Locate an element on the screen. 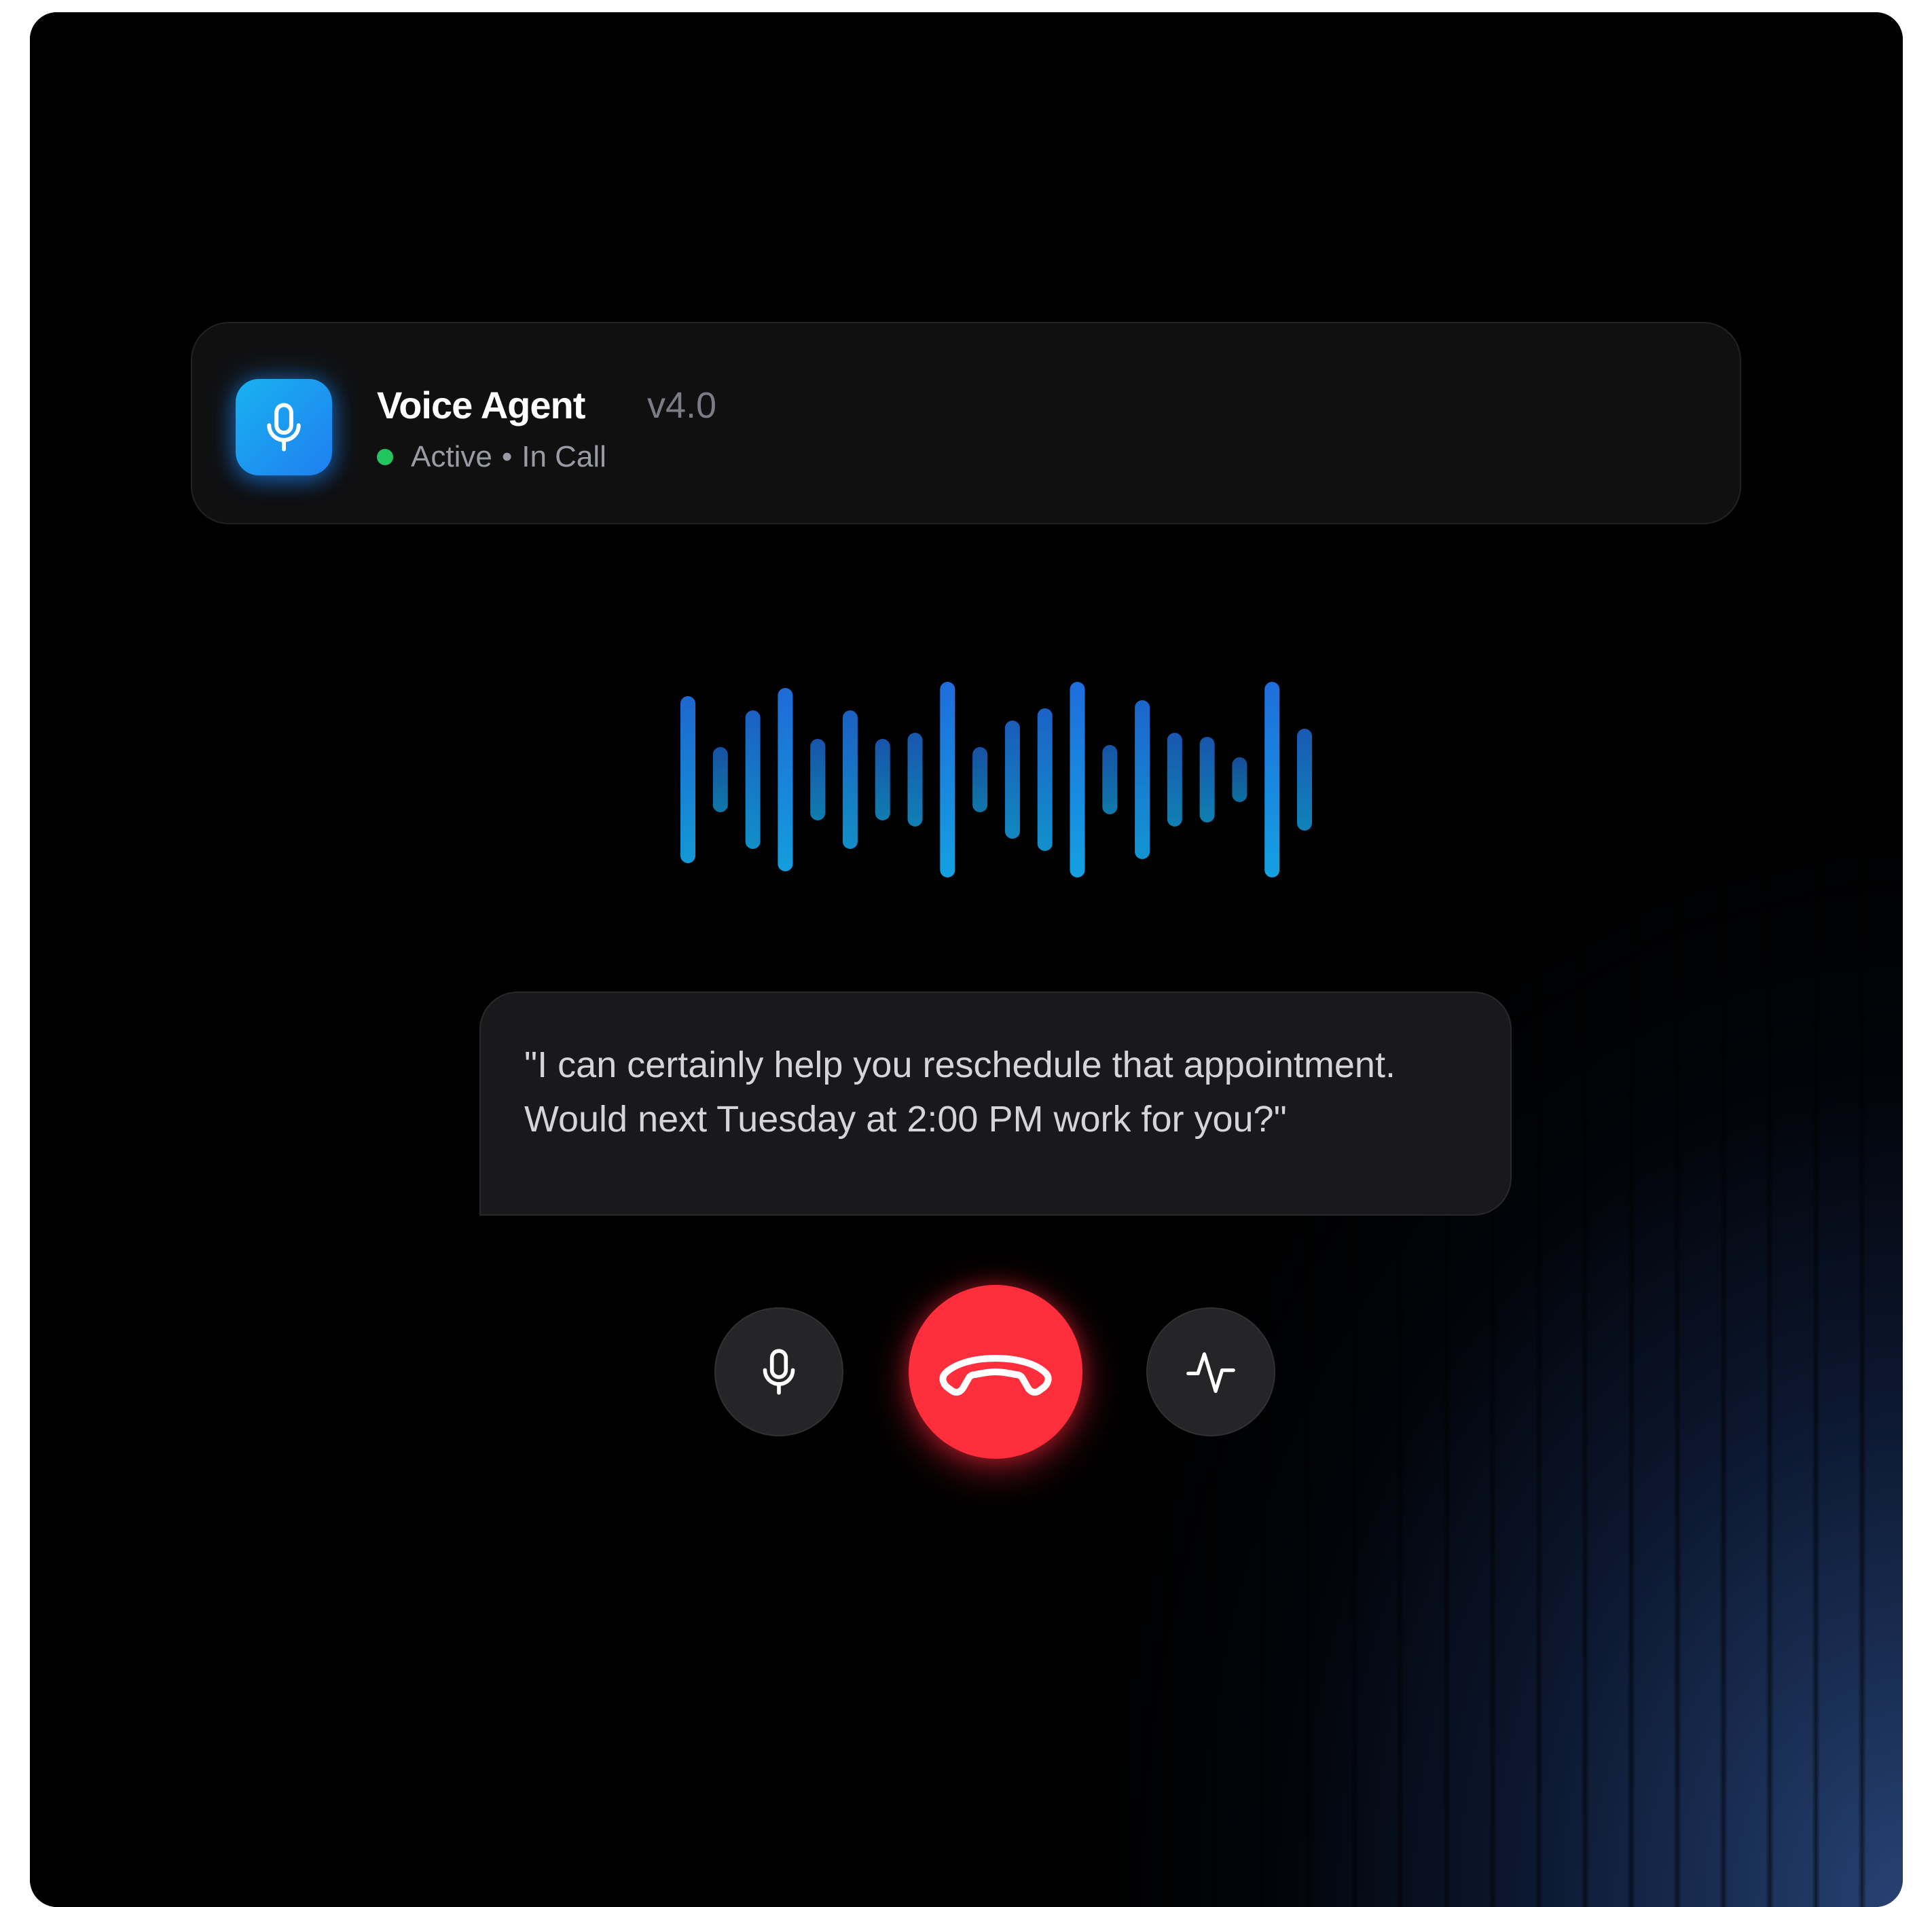  status-row: Active • In Call is located at coordinates (491, 457).